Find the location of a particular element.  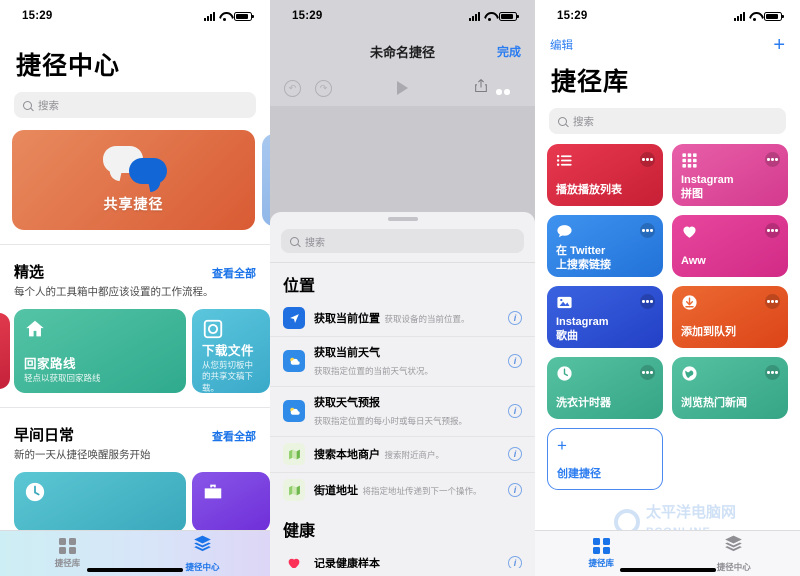

action-row: 获取当前位置 获取设备的当前位置。 i is located at coordinates (402, 318).